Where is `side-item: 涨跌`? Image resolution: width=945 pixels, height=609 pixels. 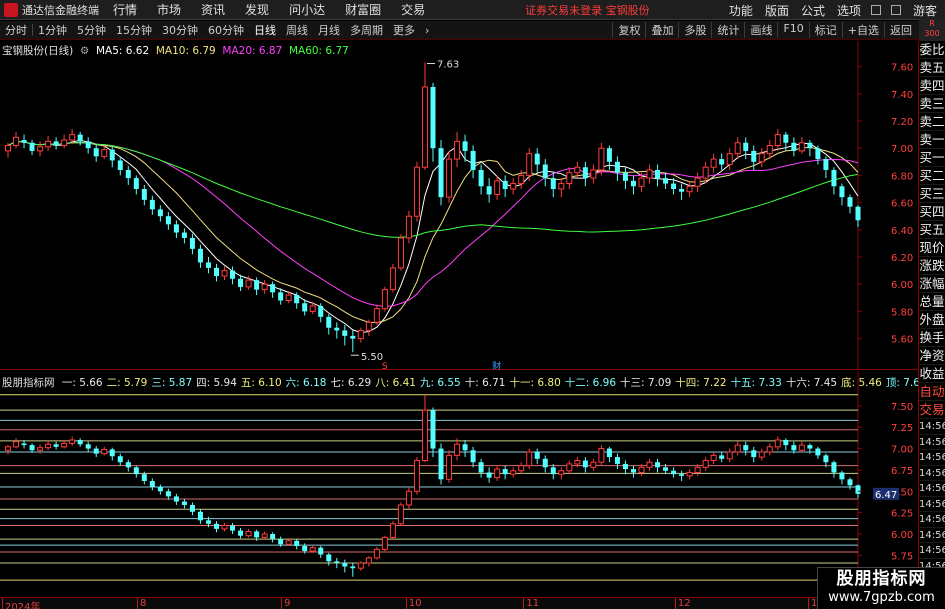
side-item: 涨跌 is located at coordinates (932, 266).